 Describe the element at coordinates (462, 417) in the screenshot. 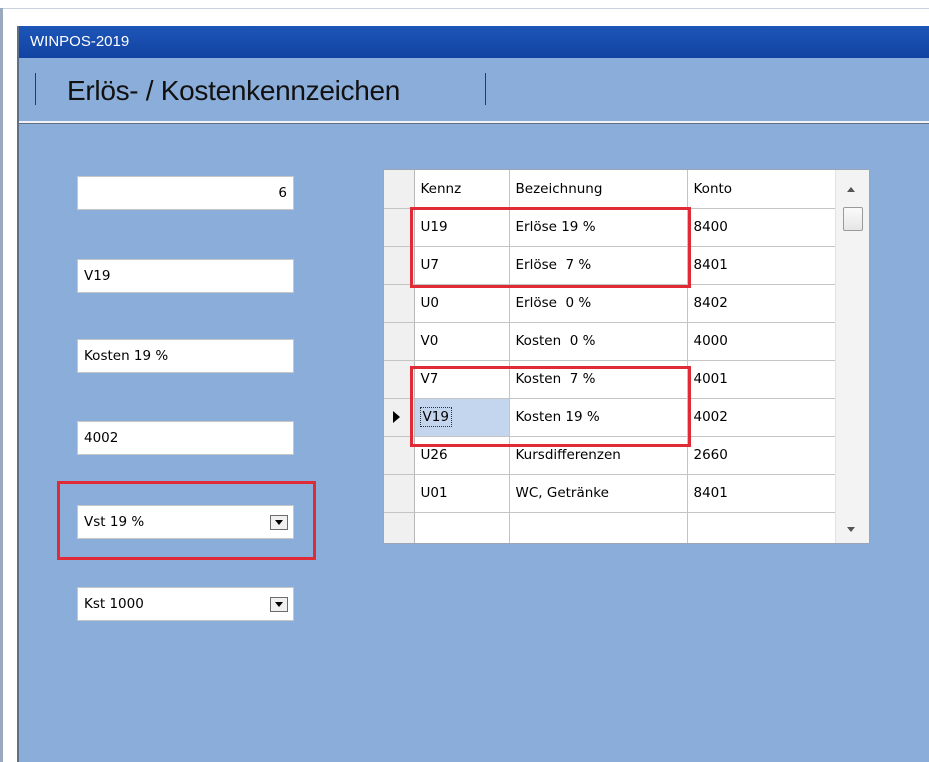

I see `cell-kennz: V19` at that location.